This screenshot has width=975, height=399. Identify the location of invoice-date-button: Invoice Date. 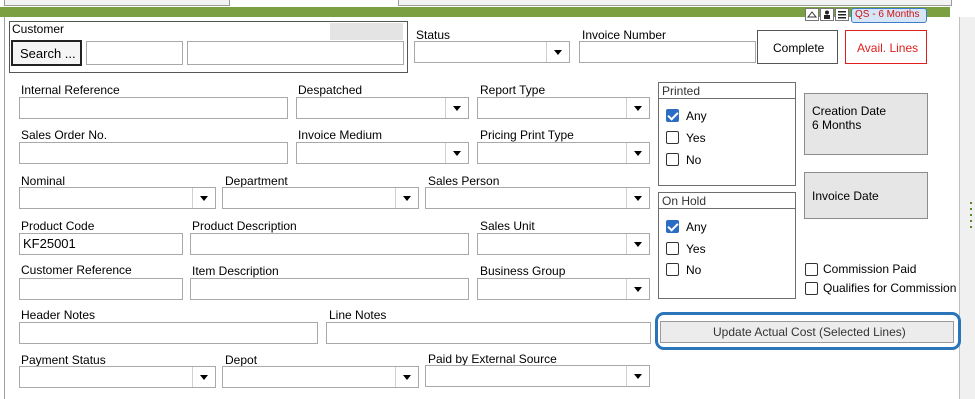
(866, 195).